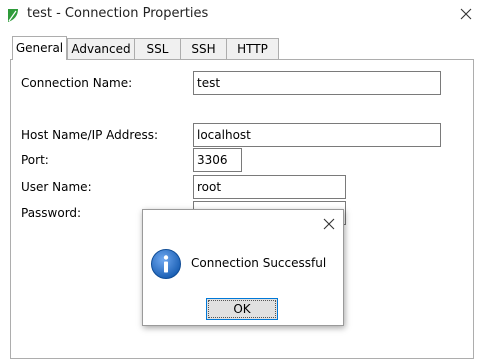 This screenshot has width=479, height=359. What do you see at coordinates (56, 187) in the screenshot?
I see `user-name-label: User Name:` at bounding box center [56, 187].